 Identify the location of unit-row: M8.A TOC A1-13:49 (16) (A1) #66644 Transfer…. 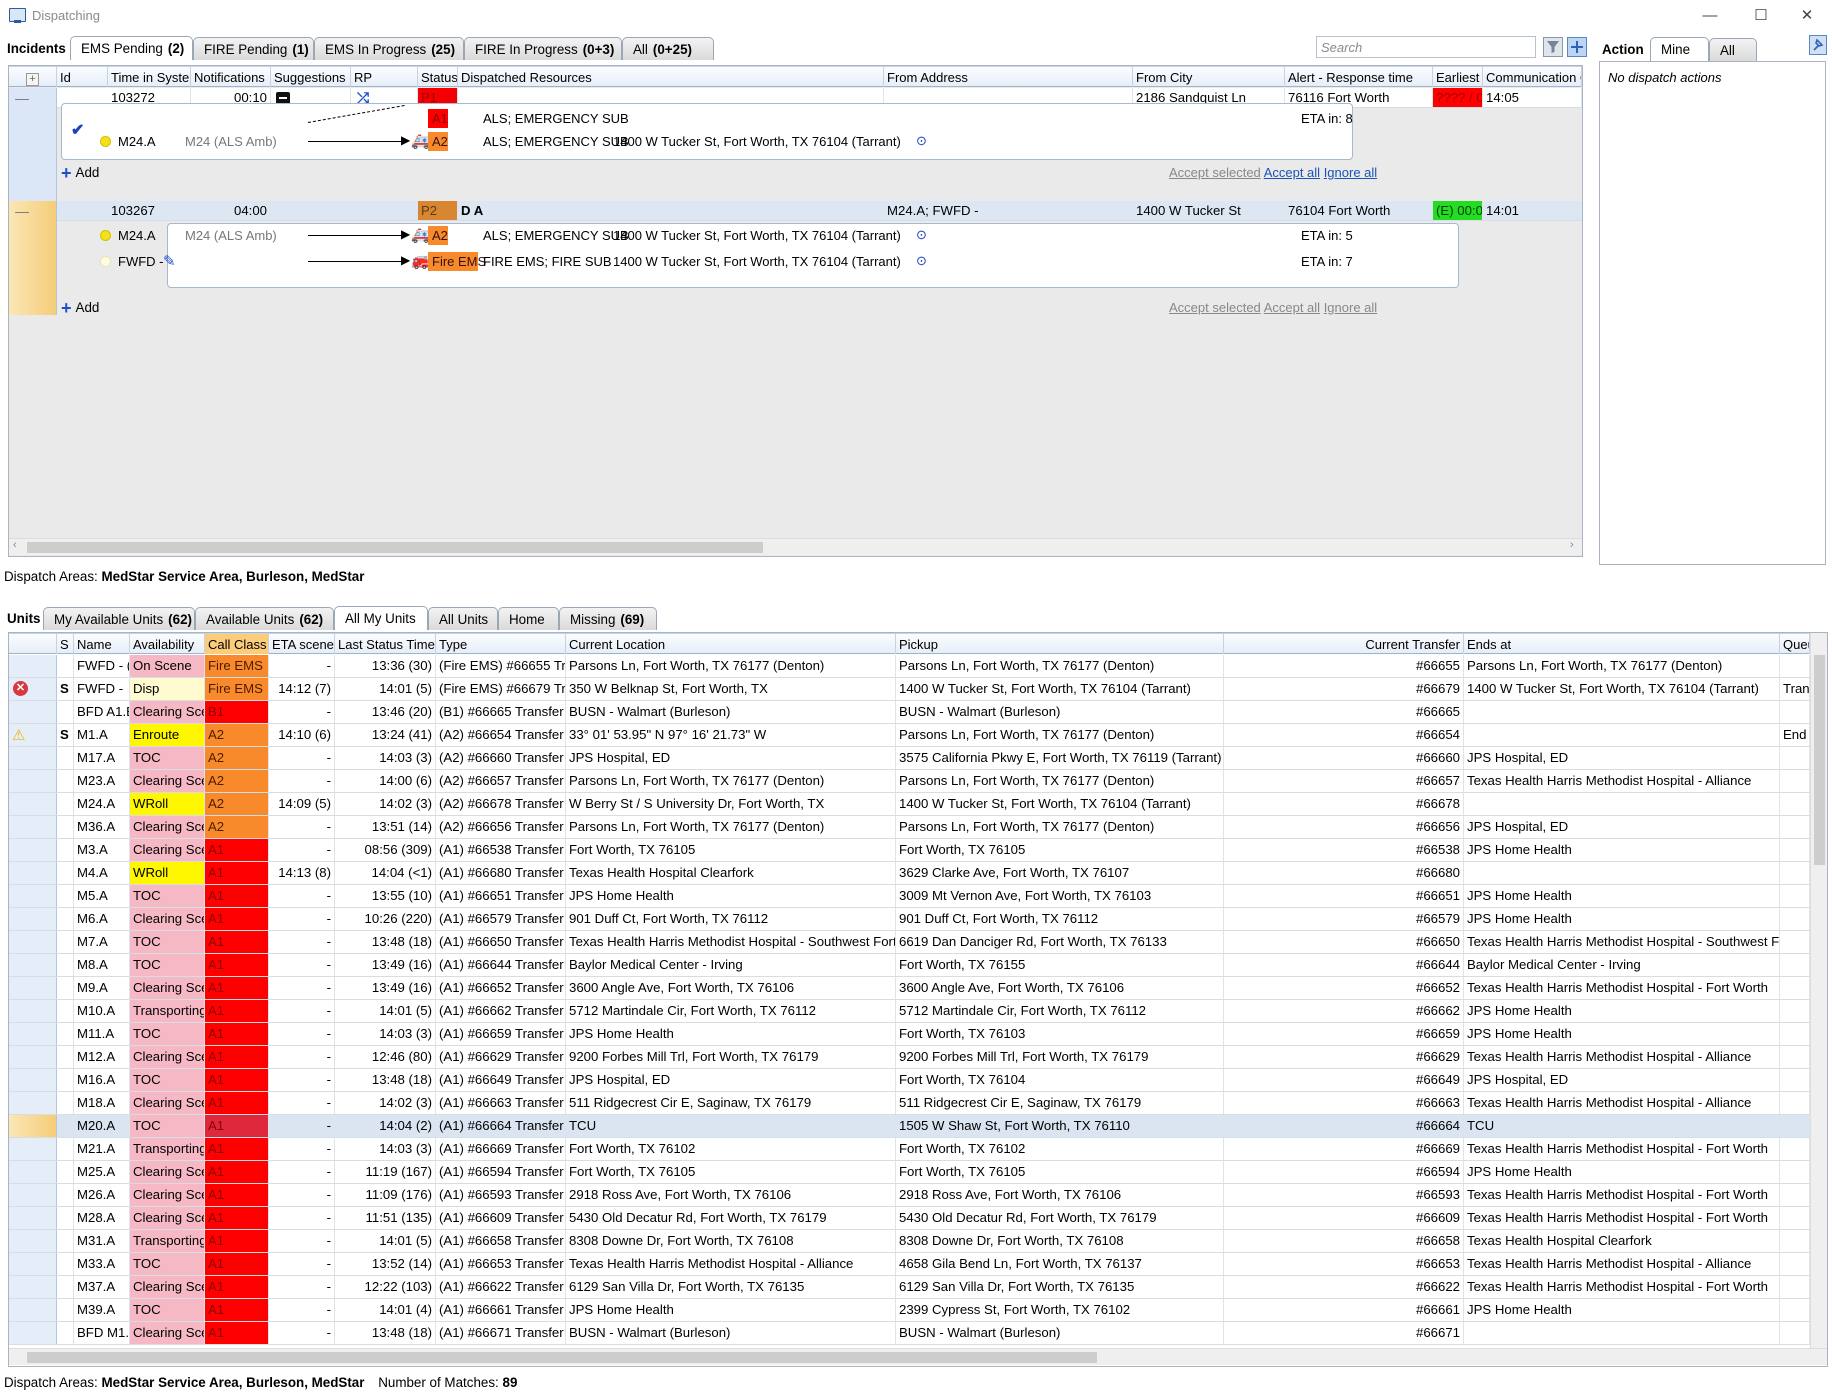
(909, 965).